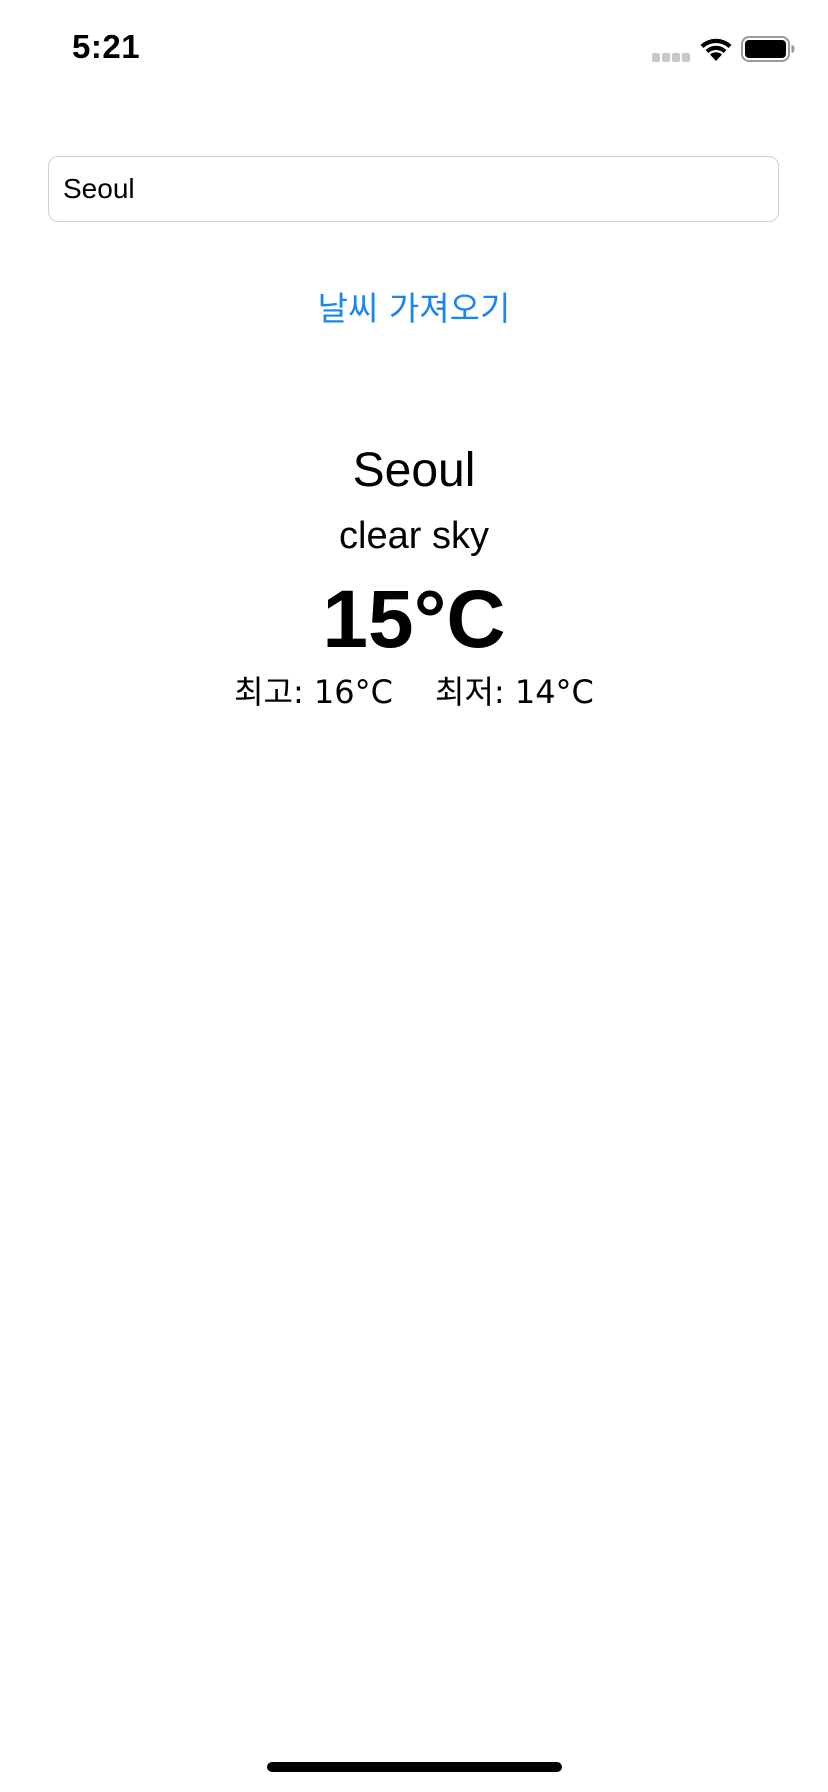 This screenshot has width=828, height=1792. What do you see at coordinates (414, 470) in the screenshot?
I see `city-name: Seoul` at bounding box center [414, 470].